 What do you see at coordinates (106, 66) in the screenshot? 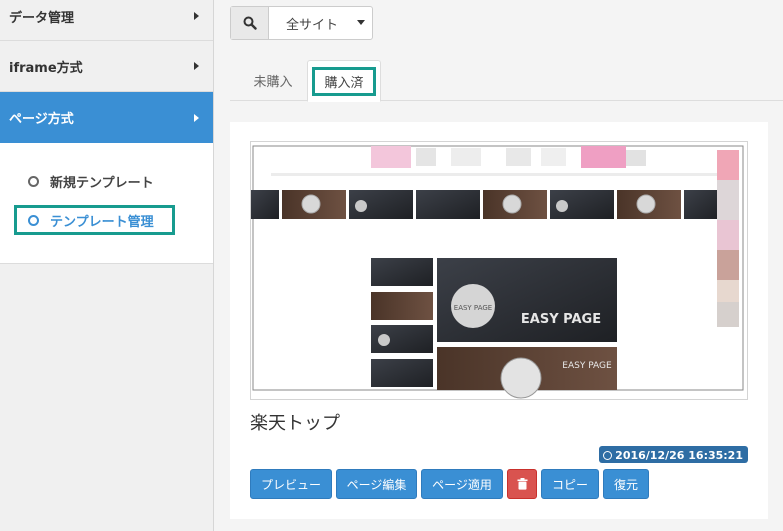
I see `sidebar-item-iframe: iframe方式` at bounding box center [106, 66].